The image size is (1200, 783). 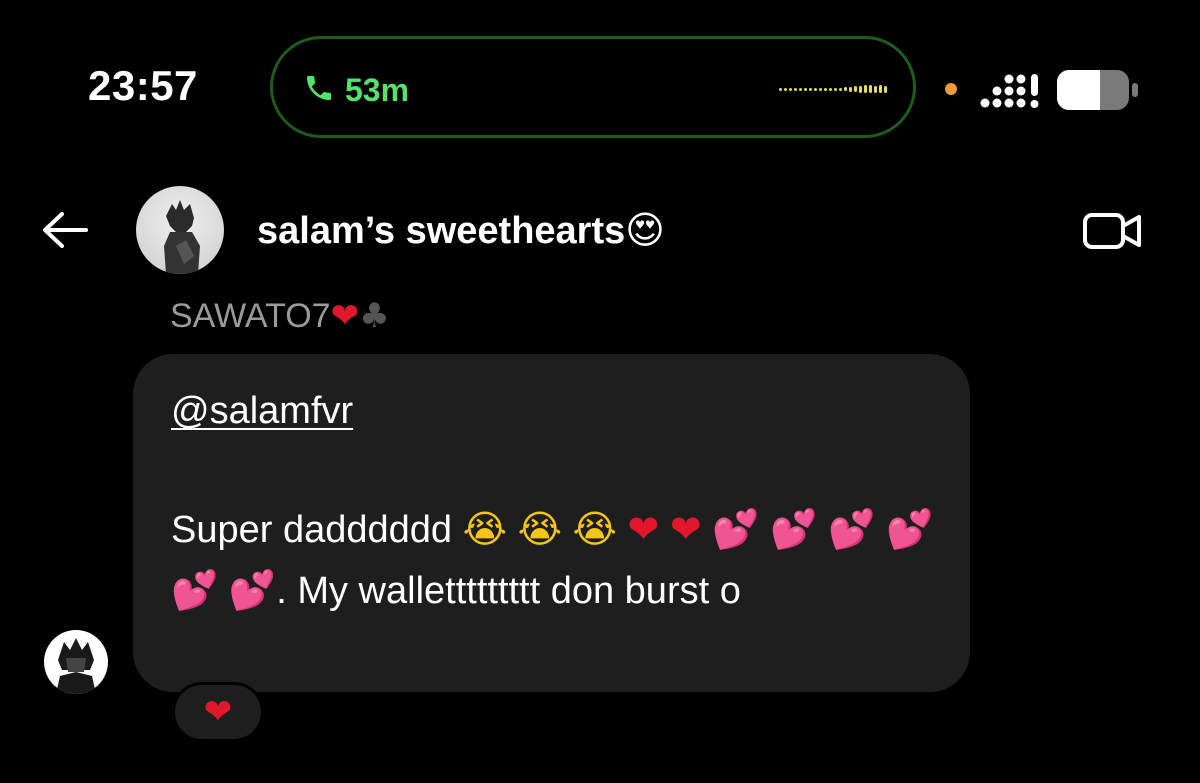 I want to click on phone-icon, so click(x=319, y=88).